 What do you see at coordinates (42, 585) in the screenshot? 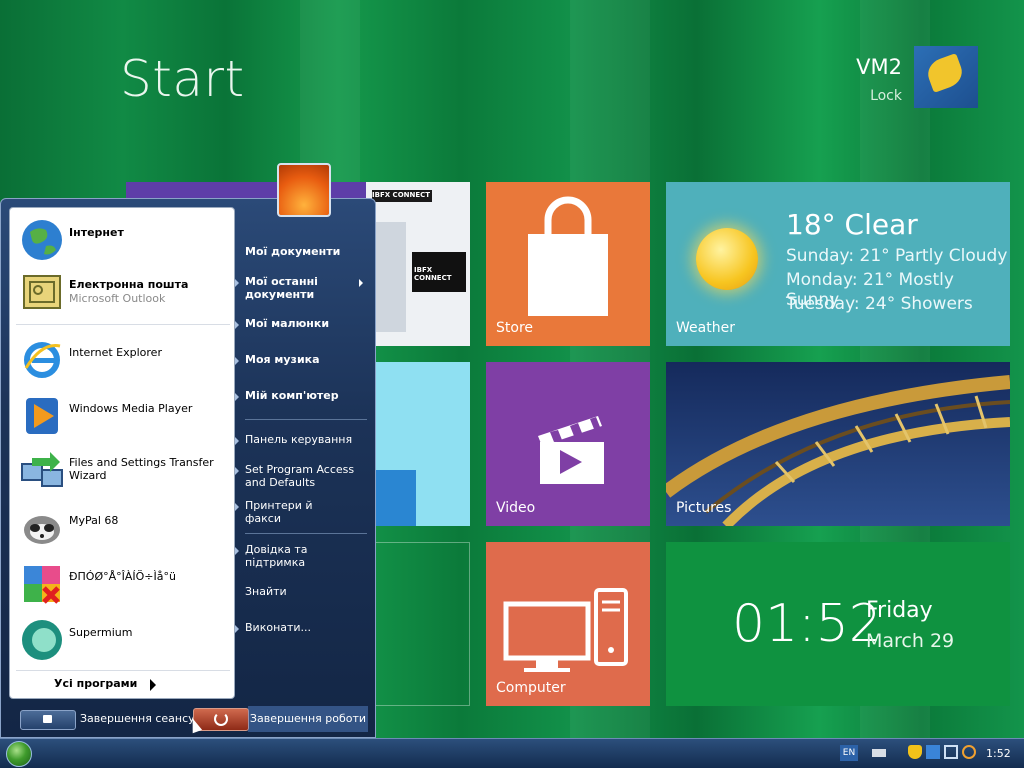
I see `broken-app-icon` at bounding box center [42, 585].